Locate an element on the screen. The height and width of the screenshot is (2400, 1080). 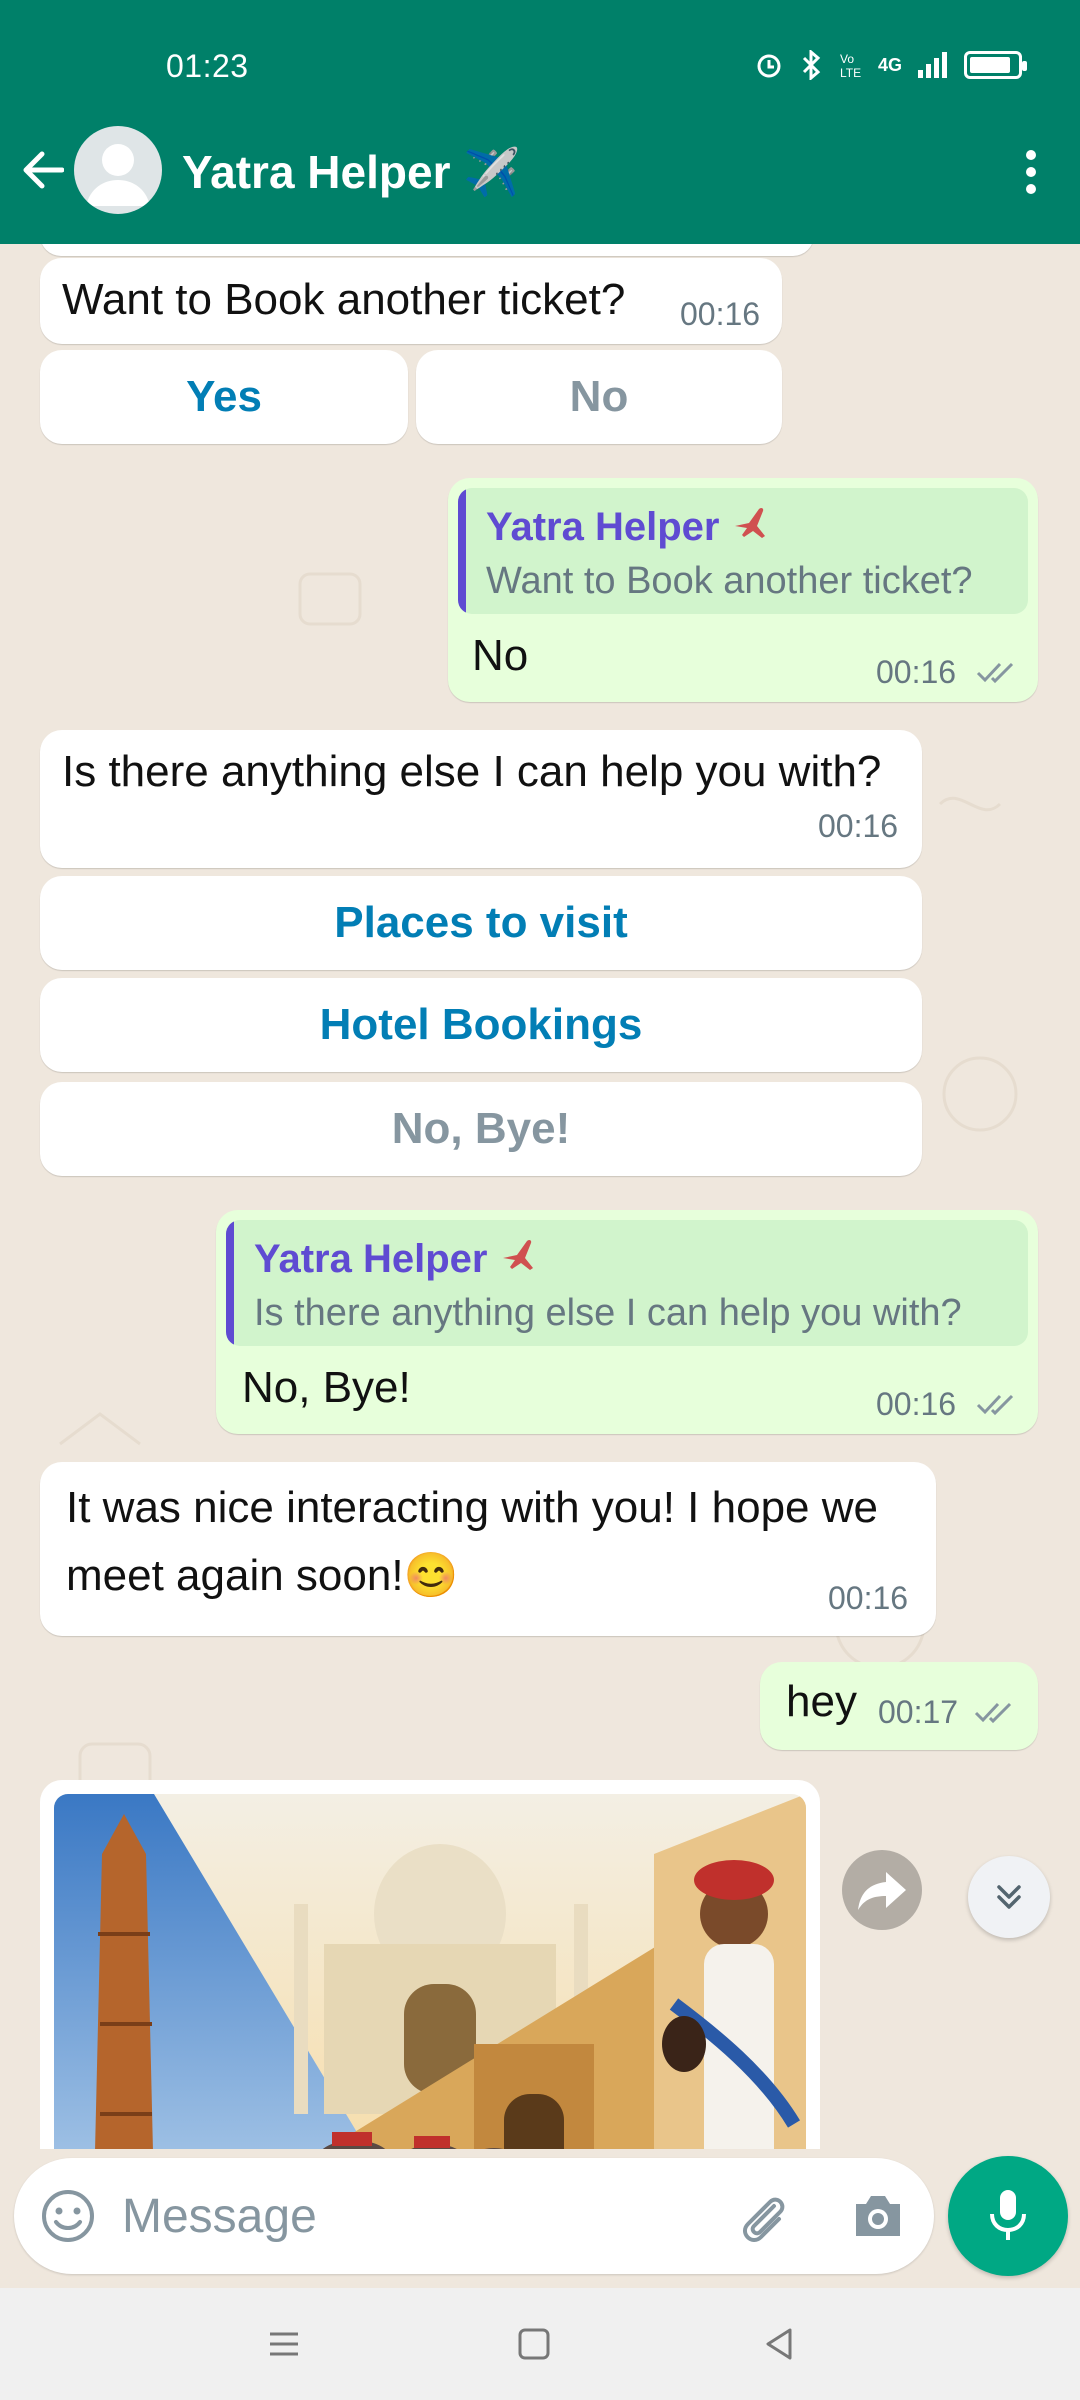
network-type: 4G is located at coordinates (889, 64).